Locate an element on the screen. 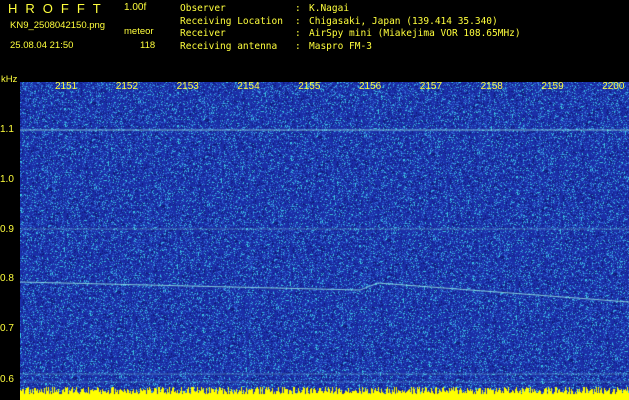 Image resolution: width=629 pixels, height=400 pixels. info-value: Maspro FM-3 is located at coordinates (340, 46).